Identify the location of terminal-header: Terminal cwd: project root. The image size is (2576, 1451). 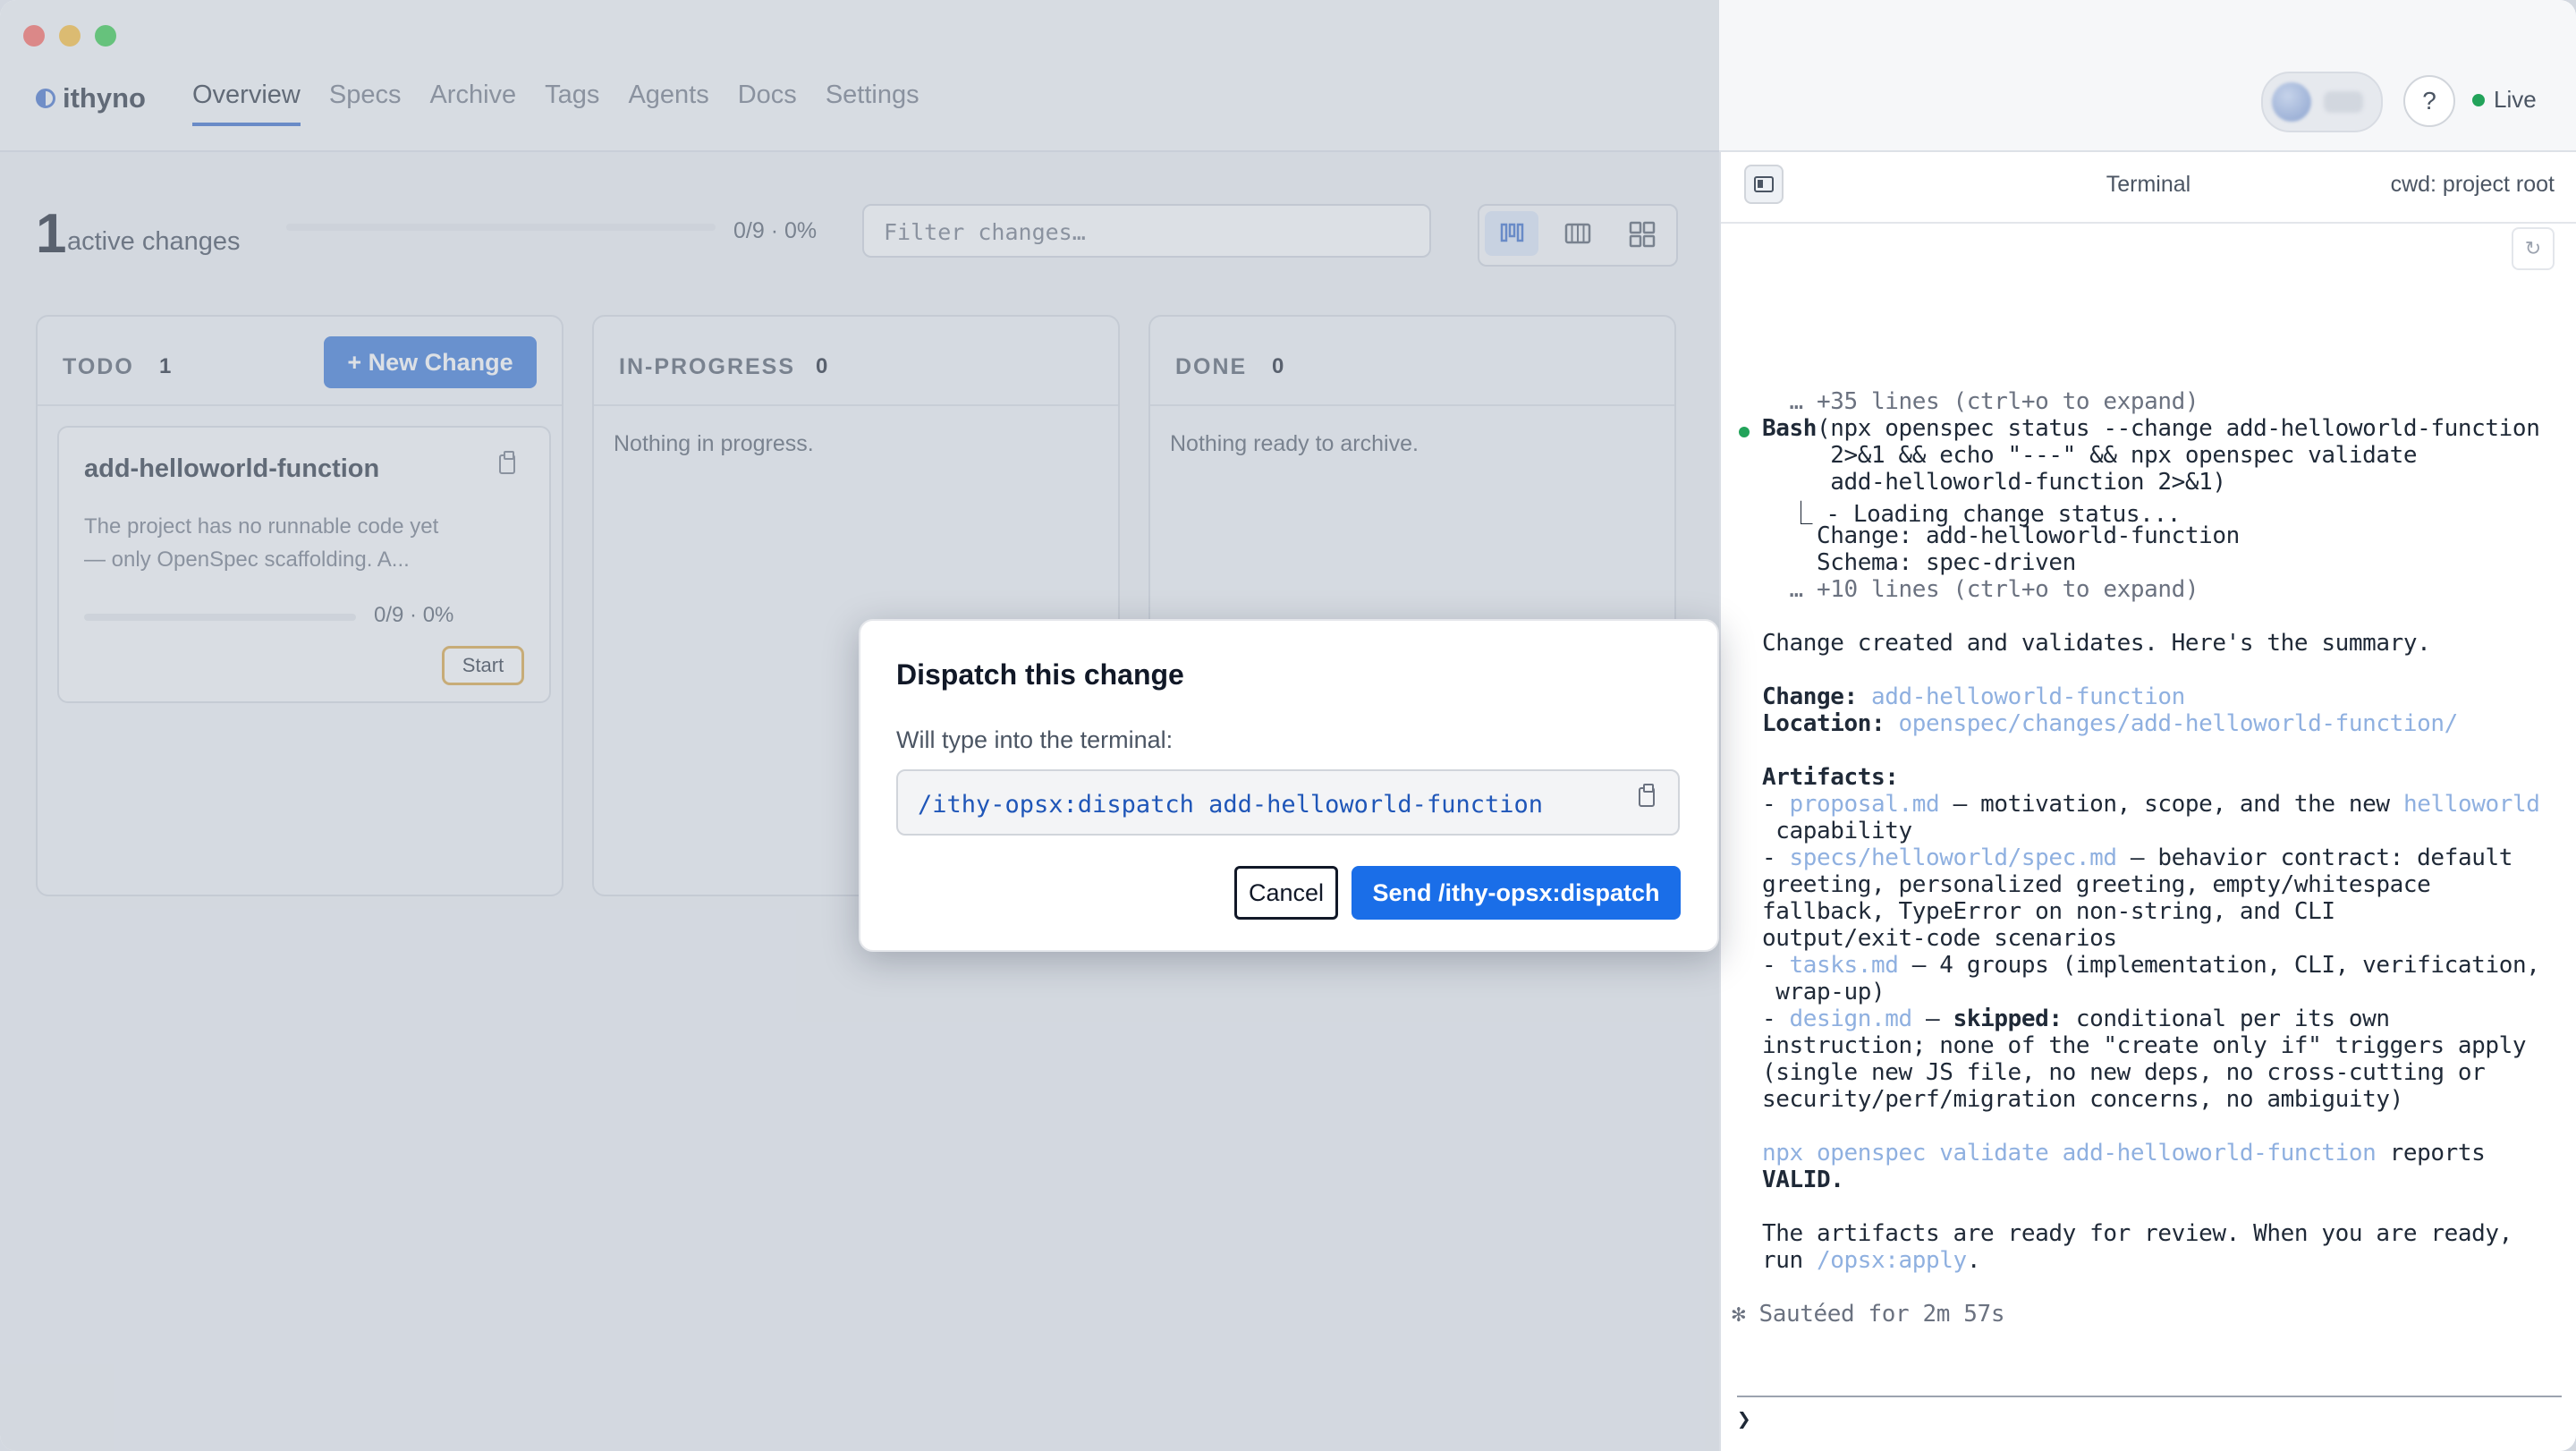
(2148, 188).